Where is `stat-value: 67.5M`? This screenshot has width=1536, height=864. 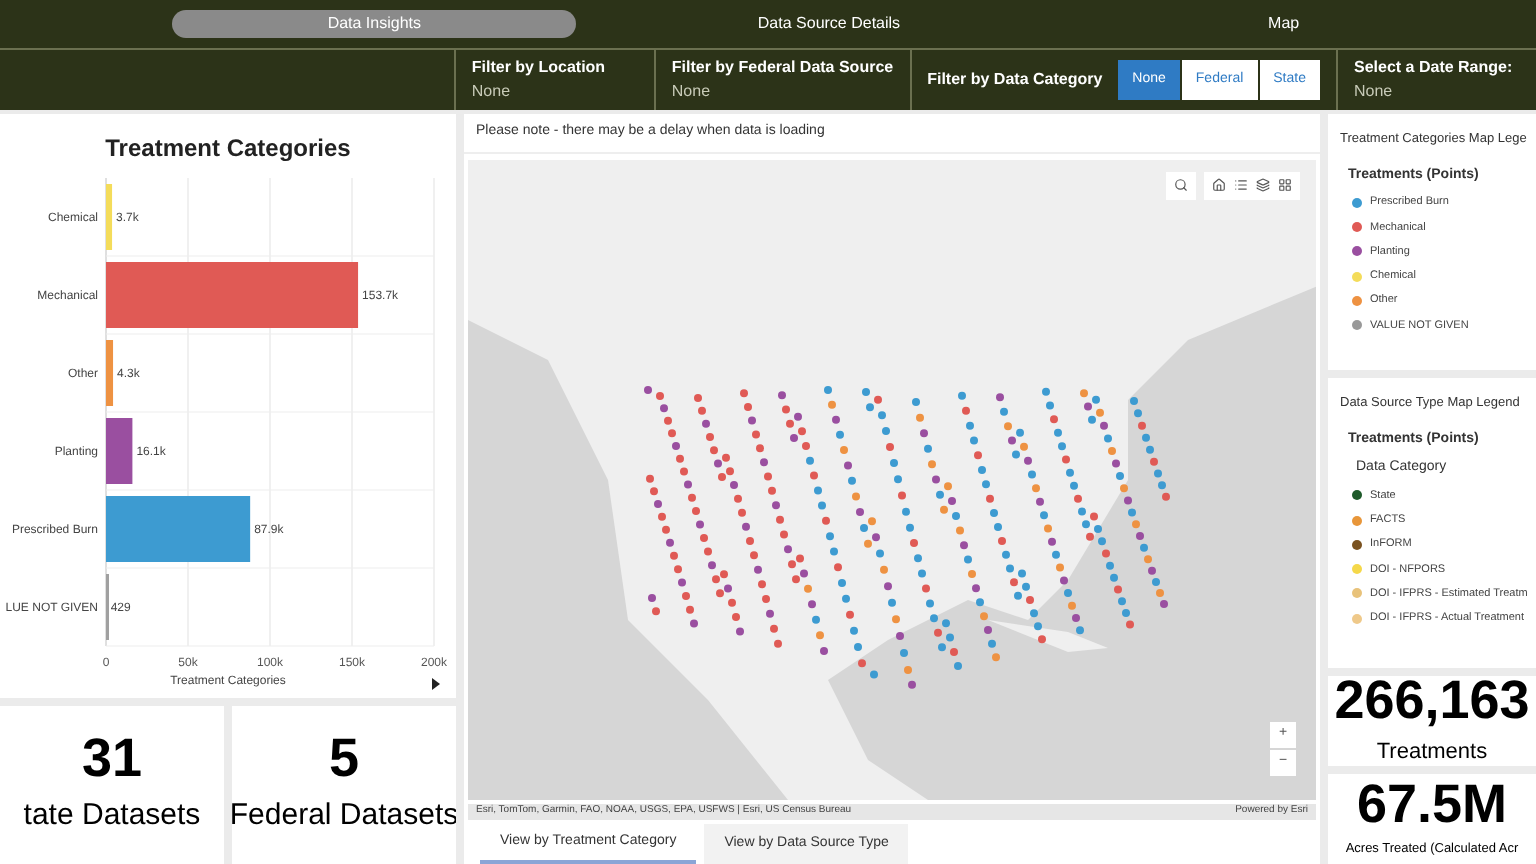 stat-value: 67.5M is located at coordinates (1432, 805).